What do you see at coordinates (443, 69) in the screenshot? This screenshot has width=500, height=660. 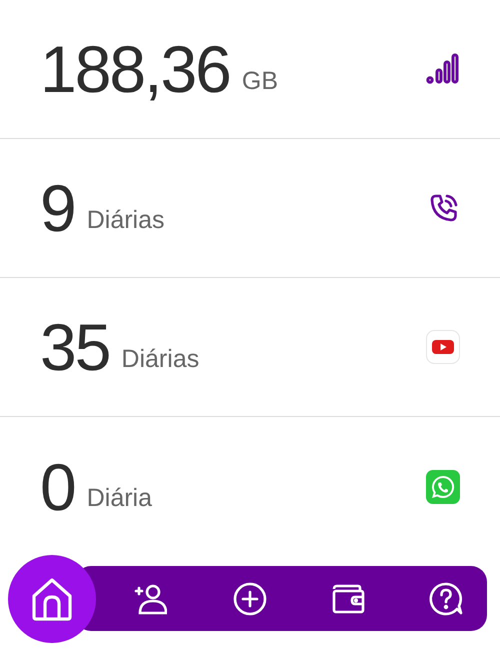 I see `signal-icon` at bounding box center [443, 69].